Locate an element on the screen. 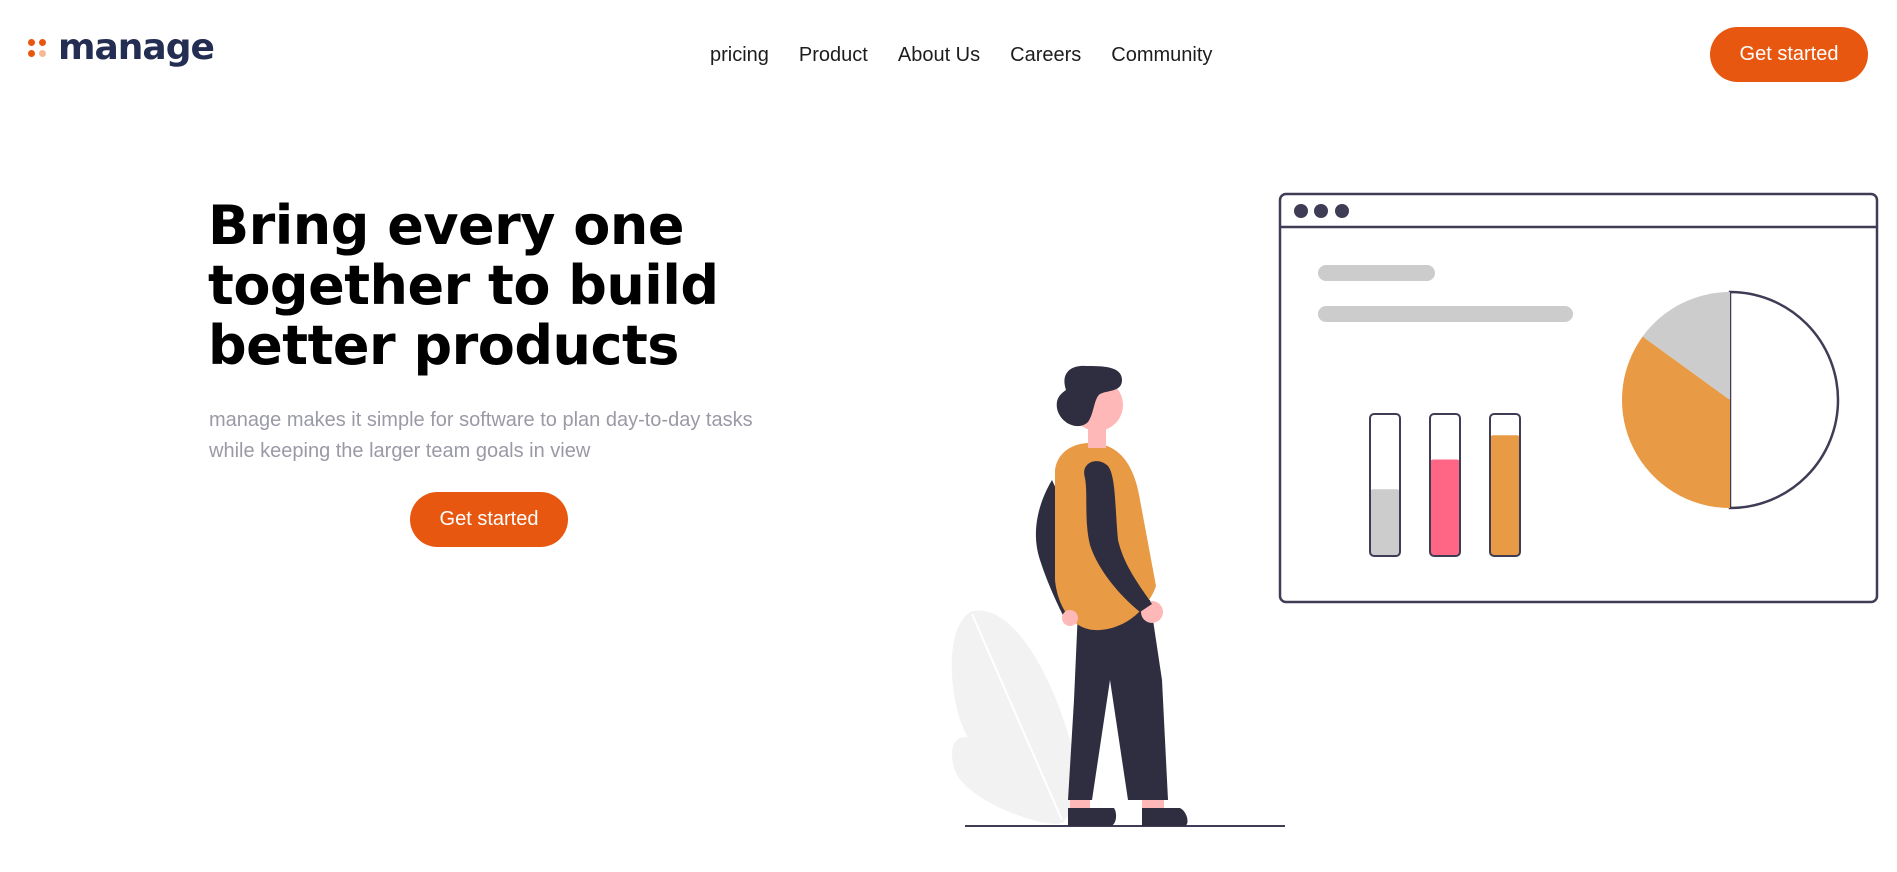  dashboard-window-illustration is located at coordinates (1578, 398).